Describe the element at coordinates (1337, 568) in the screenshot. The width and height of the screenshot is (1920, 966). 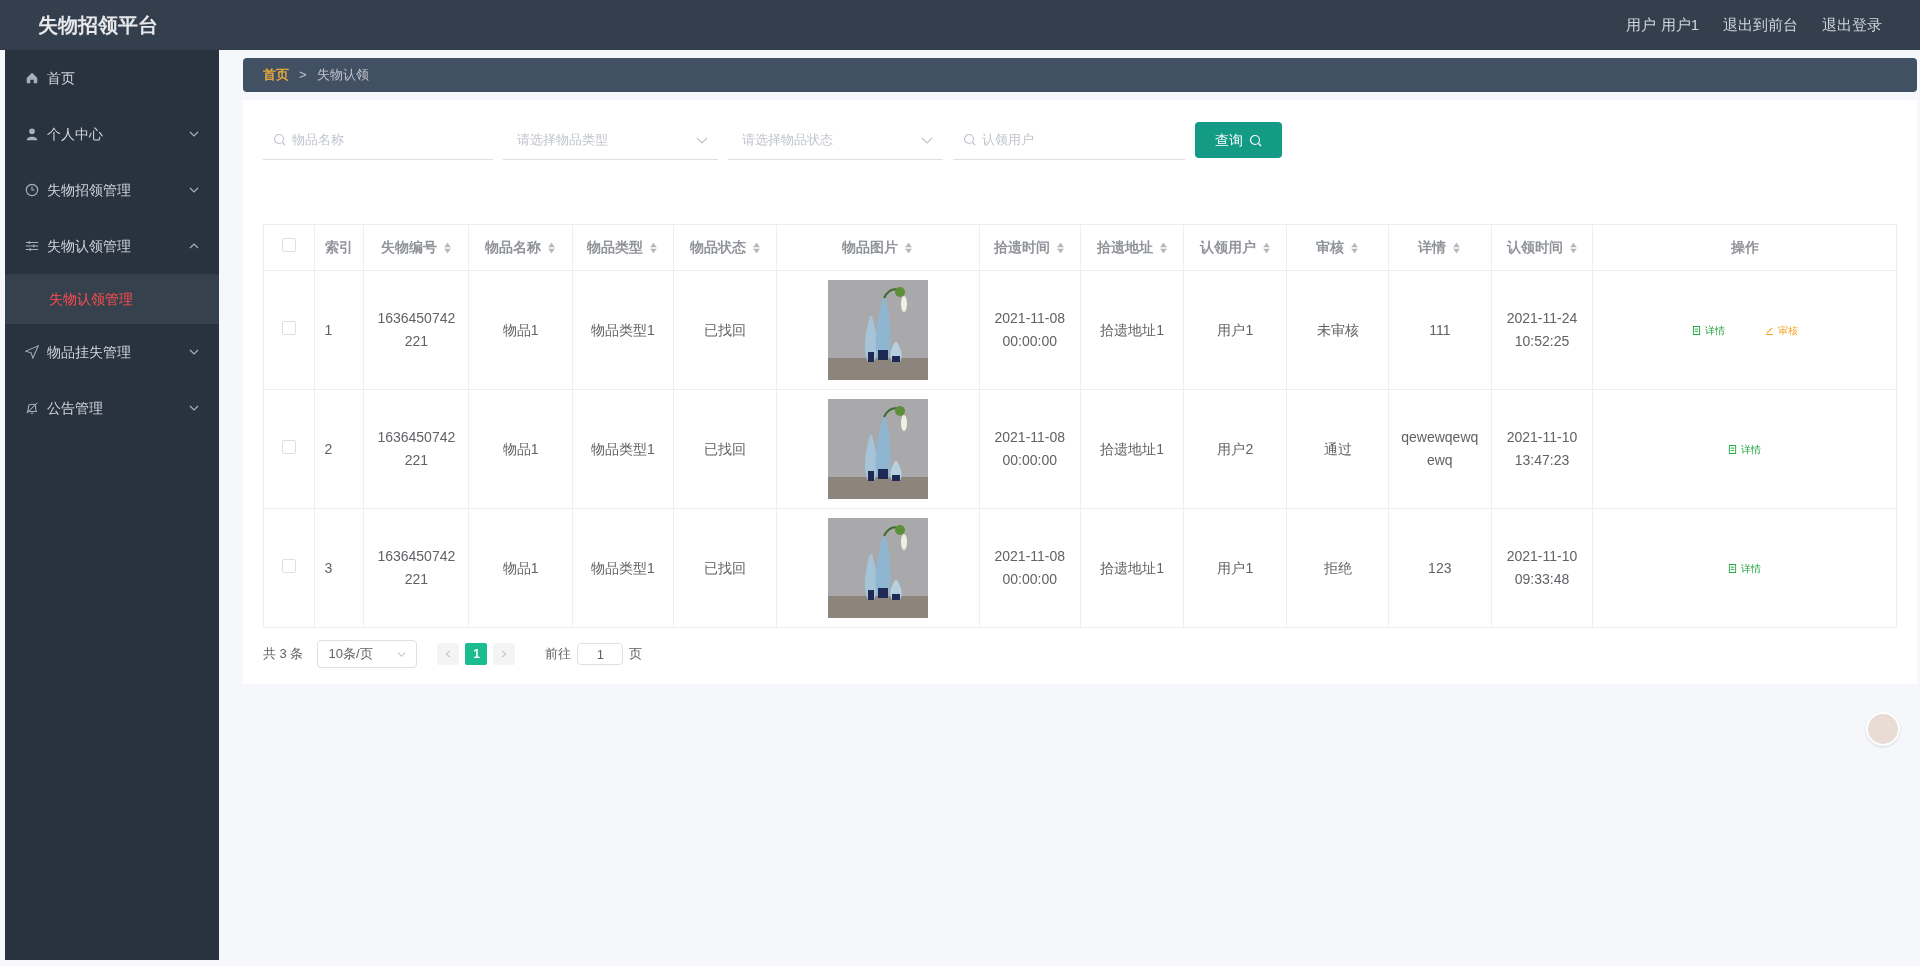
I see `table-cell-text: 拒绝` at that location.